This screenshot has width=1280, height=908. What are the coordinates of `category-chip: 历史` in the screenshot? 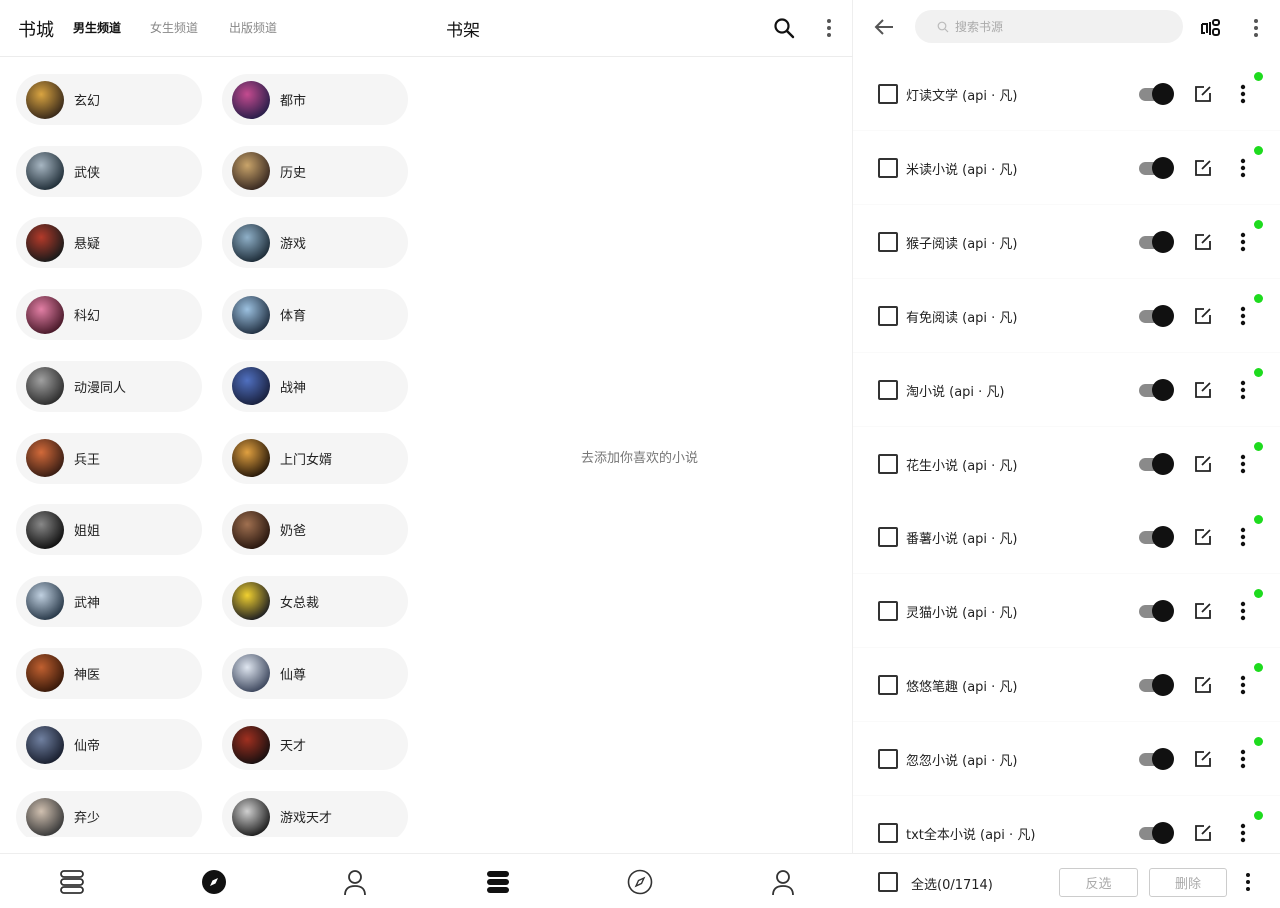 It's located at (315, 171).